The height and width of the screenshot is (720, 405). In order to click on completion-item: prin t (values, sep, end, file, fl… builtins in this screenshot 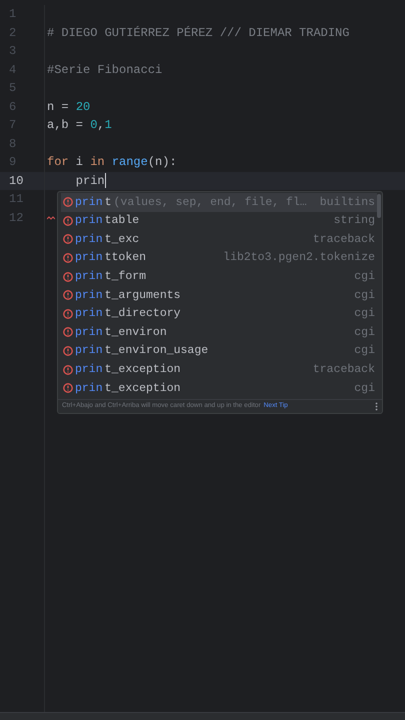, I will do `click(219, 202)`.